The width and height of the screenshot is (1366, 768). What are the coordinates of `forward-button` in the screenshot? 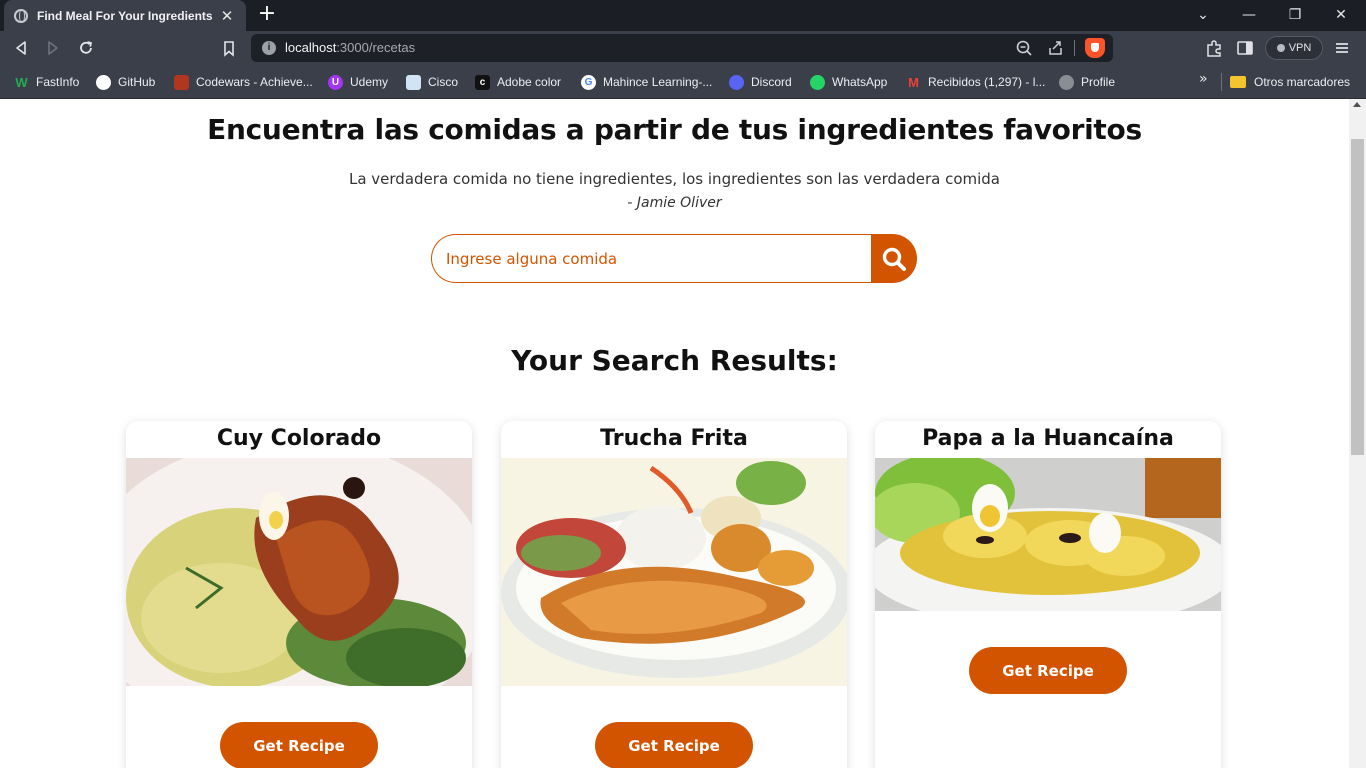 It's located at (53, 48).